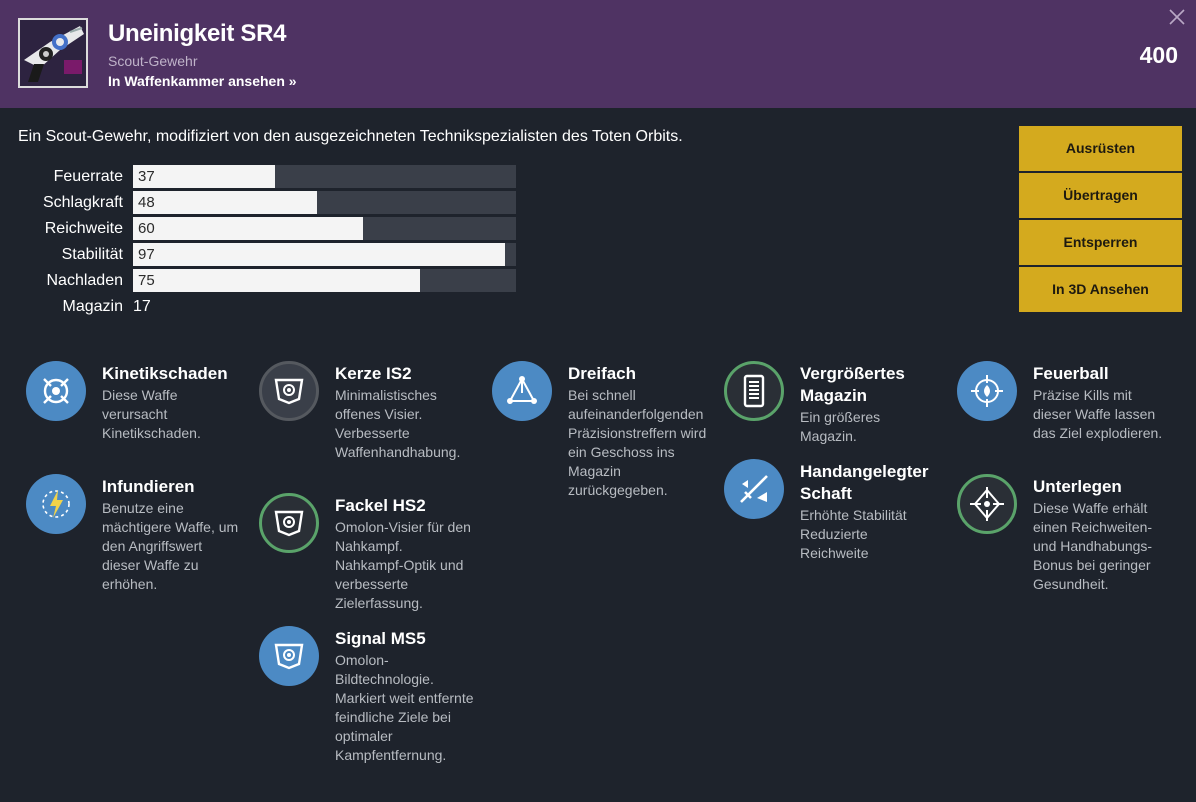 The image size is (1196, 802). I want to click on fireball-icon, so click(987, 391).